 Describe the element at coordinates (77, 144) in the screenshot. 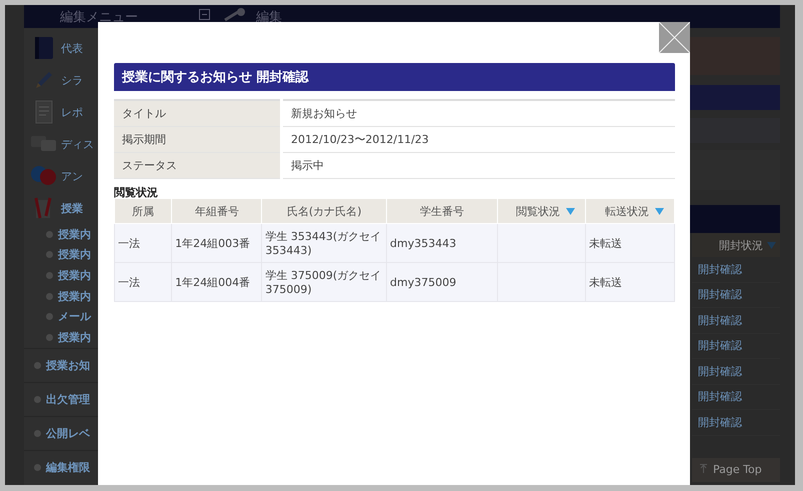

I see `sidebar-item: ディス` at that location.